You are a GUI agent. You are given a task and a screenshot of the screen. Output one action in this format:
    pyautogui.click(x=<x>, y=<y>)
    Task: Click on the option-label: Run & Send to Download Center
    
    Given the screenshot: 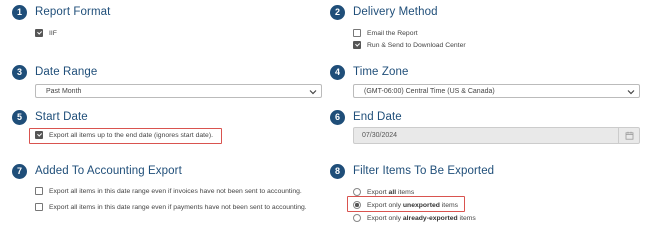 What is the action you would take?
    pyautogui.click(x=416, y=45)
    